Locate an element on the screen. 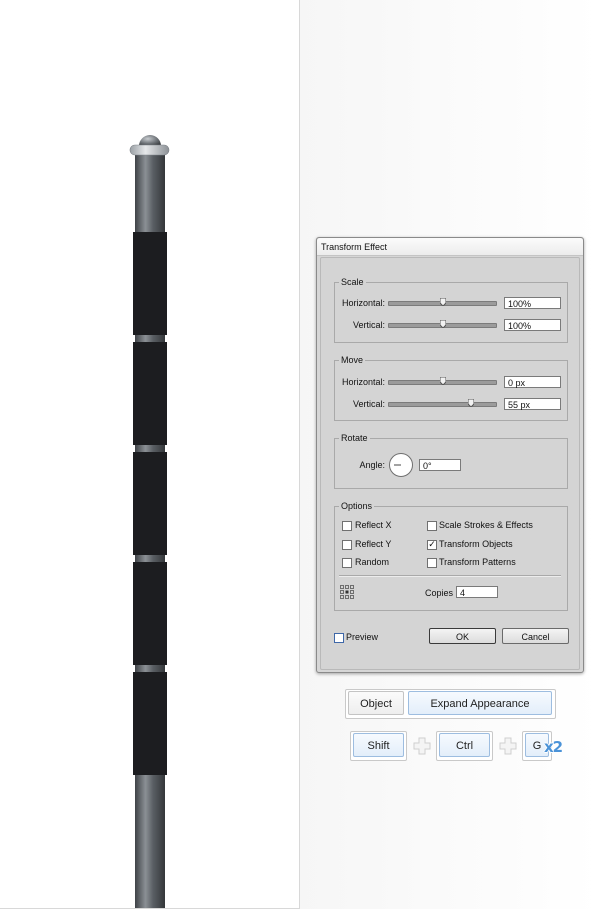 The width and height of the screenshot is (600, 909). angle-indicator-icon is located at coordinates (397, 465).